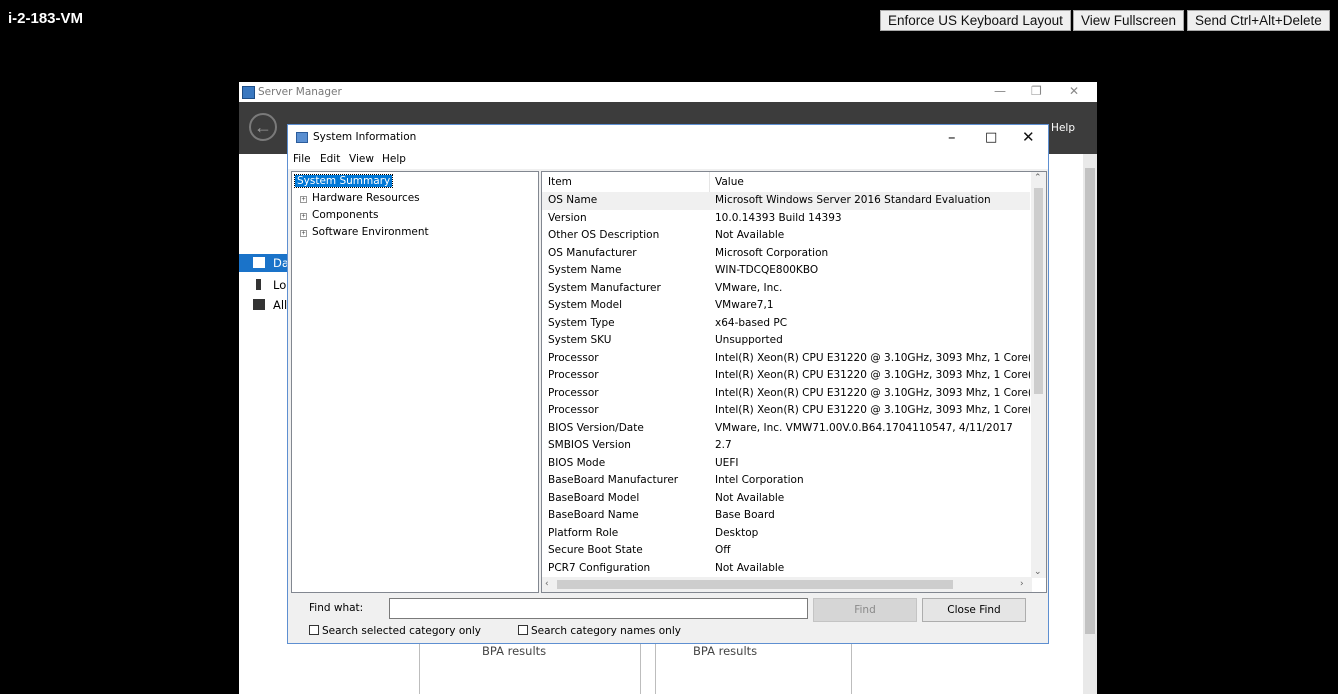 The height and width of the screenshot is (694, 1338). Describe the element at coordinates (595, 550) in the screenshot. I see `row-item: Secure Boot State` at that location.